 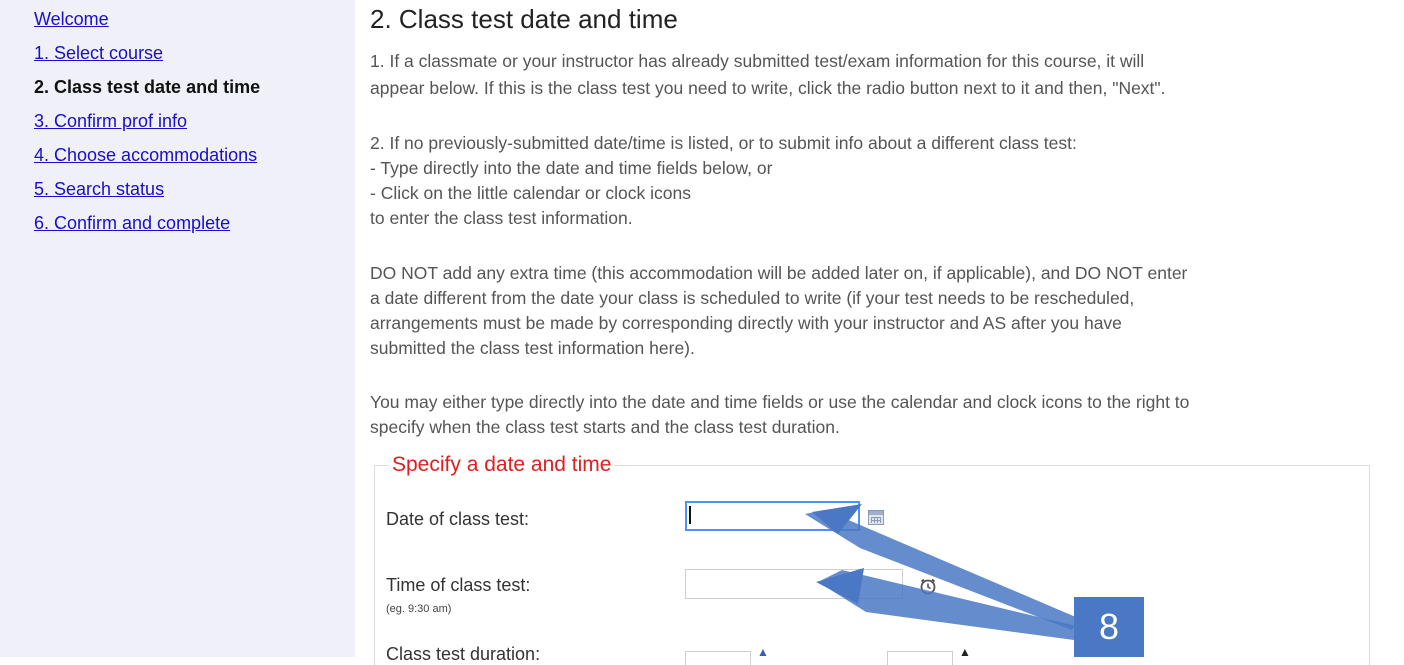 I want to click on sidebar-item-choose-accommodations: 4. Choose accommodations, so click(x=145, y=155).